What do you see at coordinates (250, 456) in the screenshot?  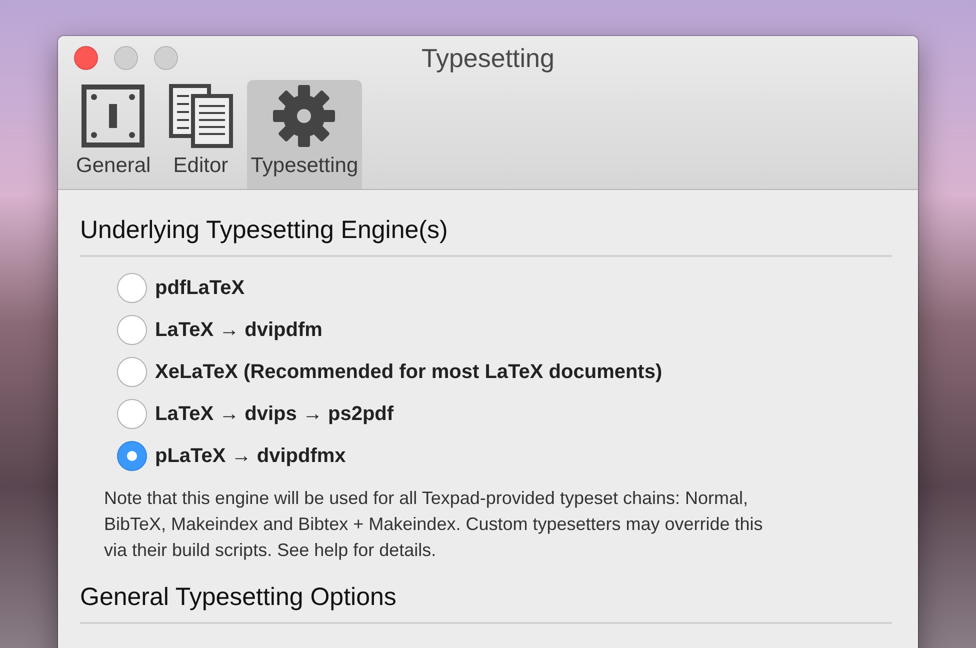 I see `radio-label: pLaTeX → dvipdfmx` at bounding box center [250, 456].